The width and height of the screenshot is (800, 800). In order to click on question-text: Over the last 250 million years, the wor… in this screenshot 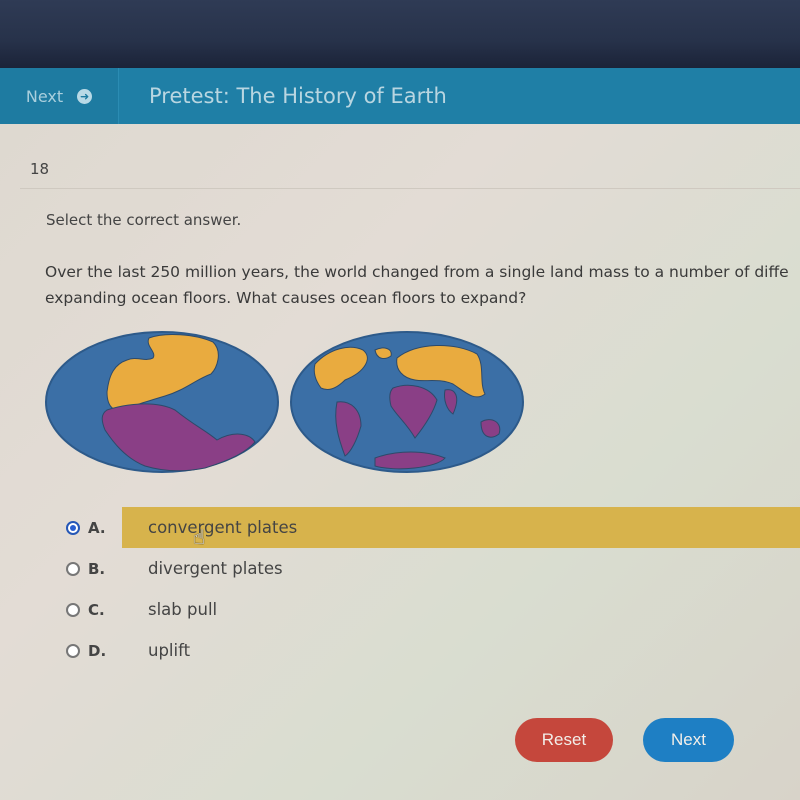, I will do `click(422, 285)`.